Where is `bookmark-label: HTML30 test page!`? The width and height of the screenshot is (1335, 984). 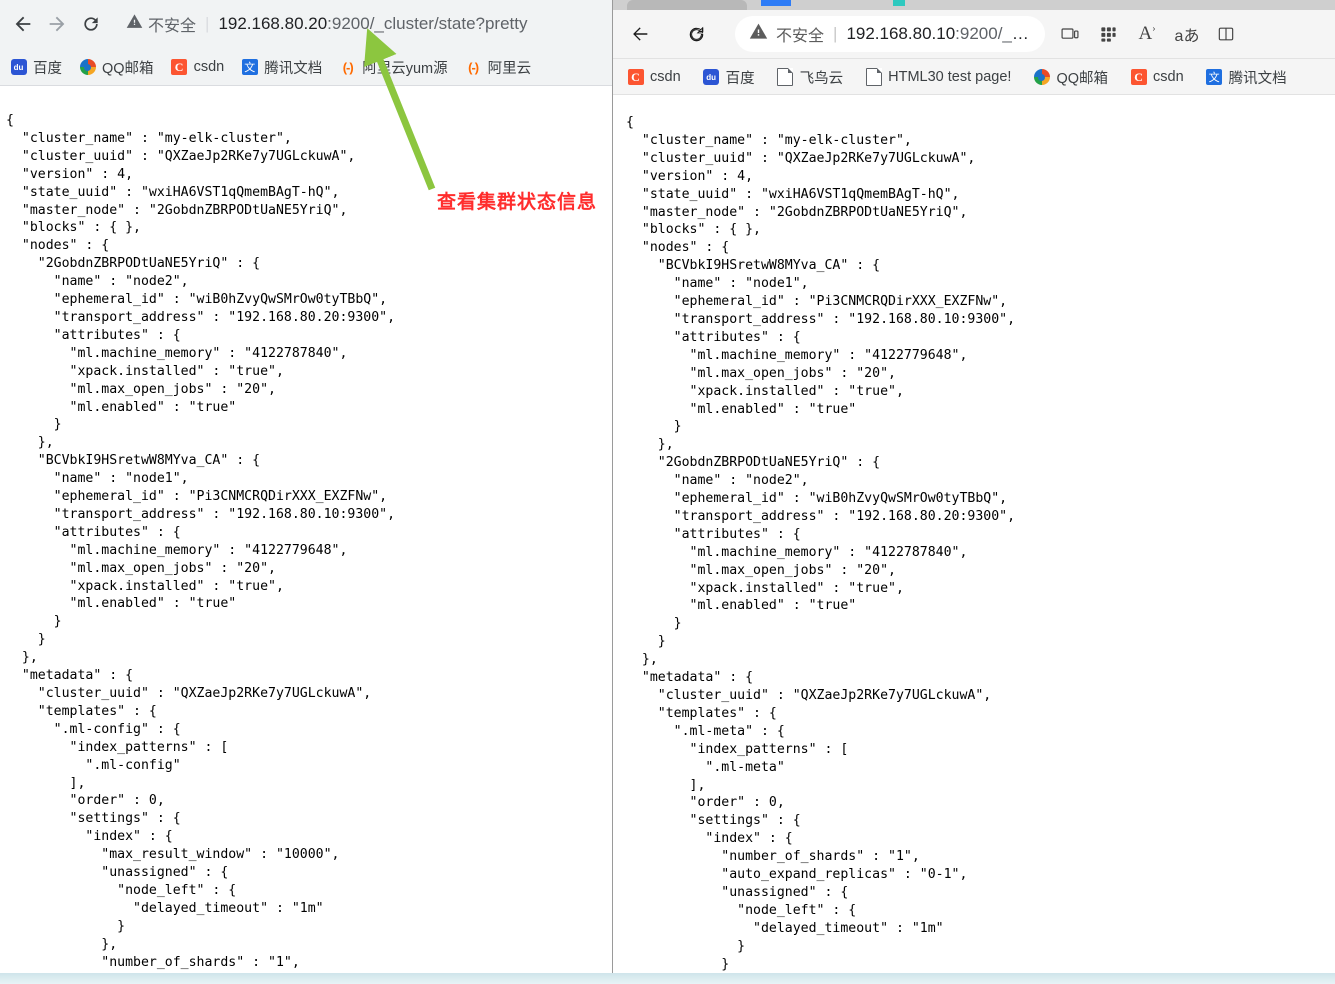
bookmark-label: HTML30 test page! is located at coordinates (950, 77).